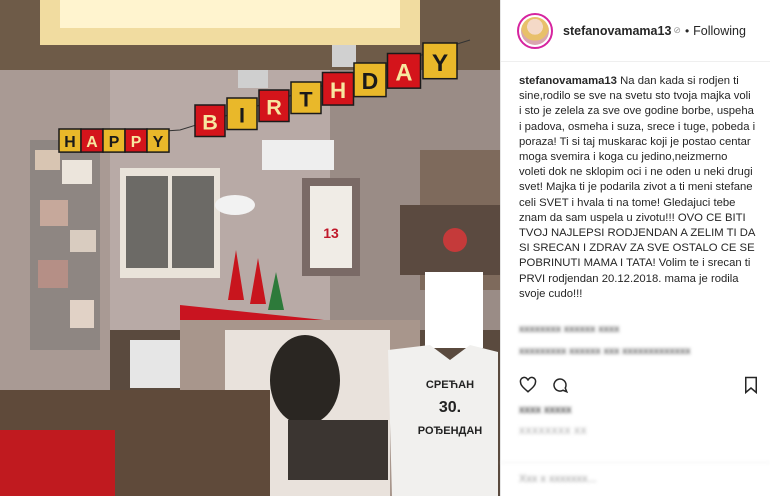 The width and height of the screenshot is (770, 496). Describe the element at coordinates (535, 30) in the screenshot. I see `avatar` at that location.